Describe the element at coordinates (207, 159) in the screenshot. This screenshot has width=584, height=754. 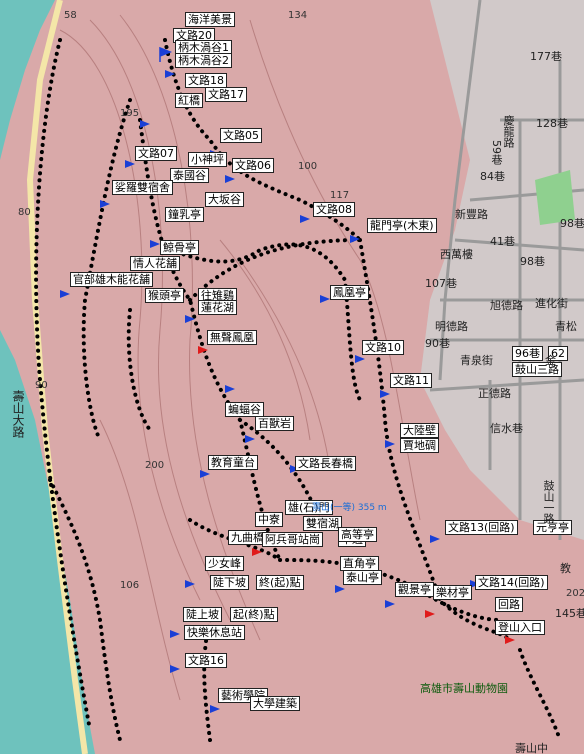
I see `trail-label: 小神坪` at that location.